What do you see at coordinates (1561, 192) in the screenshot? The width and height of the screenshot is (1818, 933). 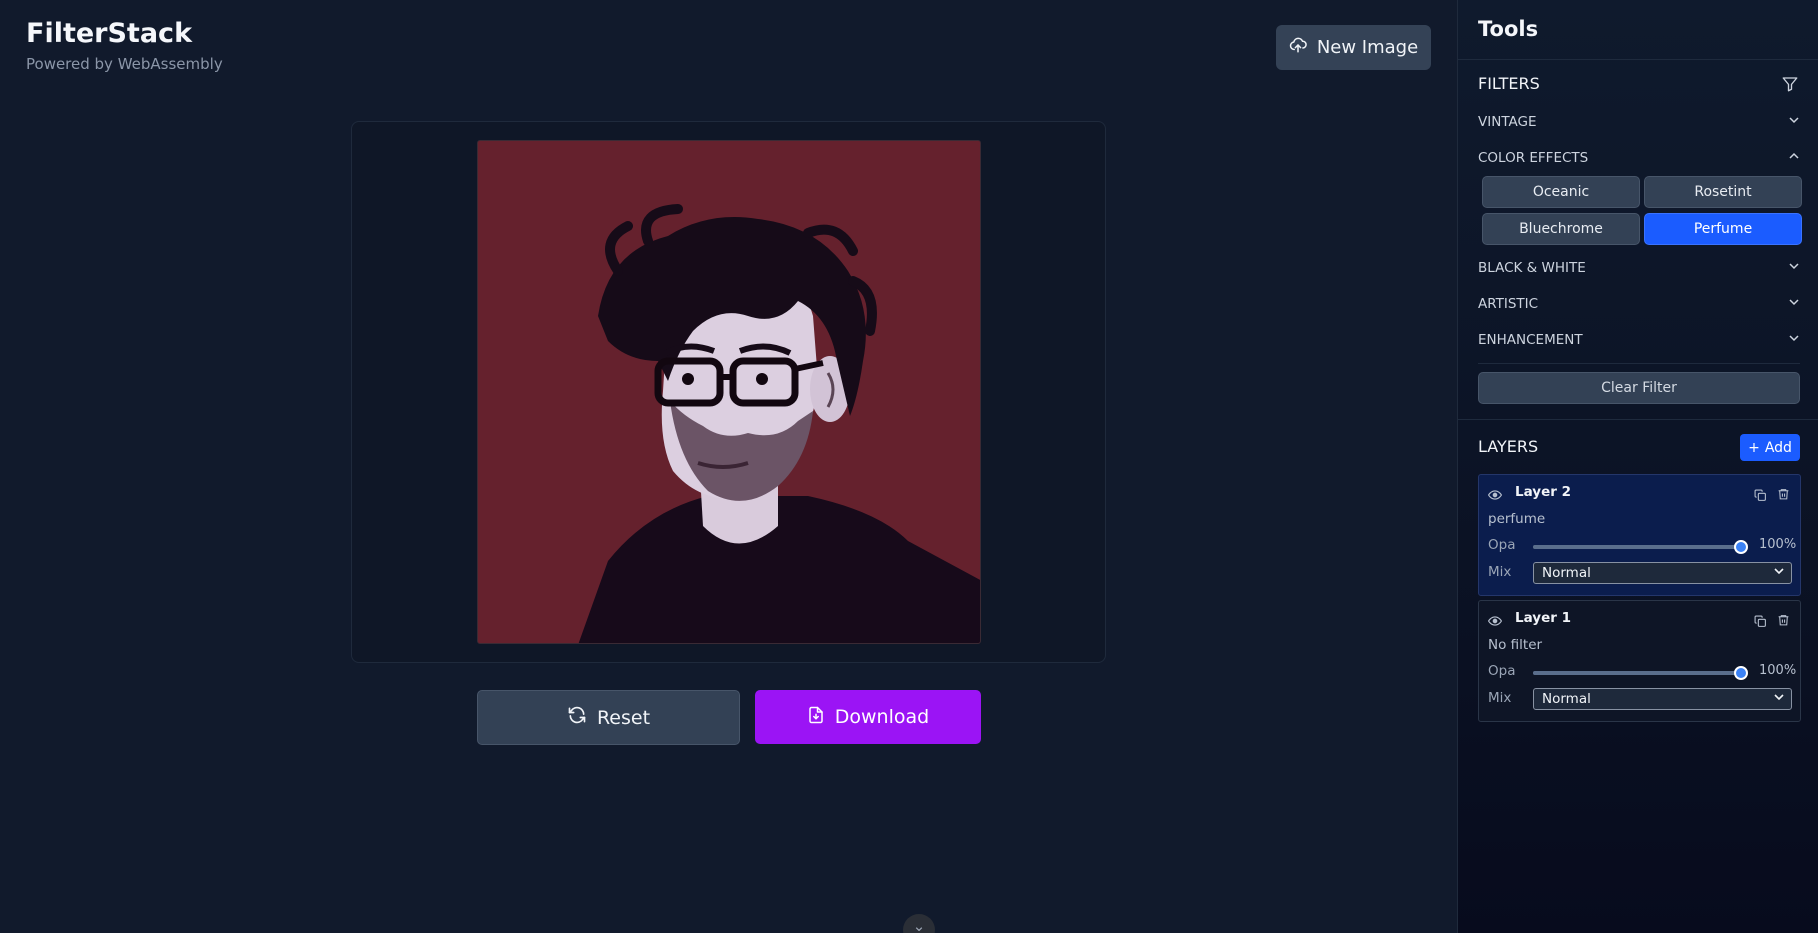 I see `filter-chip-oceanic: Oceanic` at bounding box center [1561, 192].